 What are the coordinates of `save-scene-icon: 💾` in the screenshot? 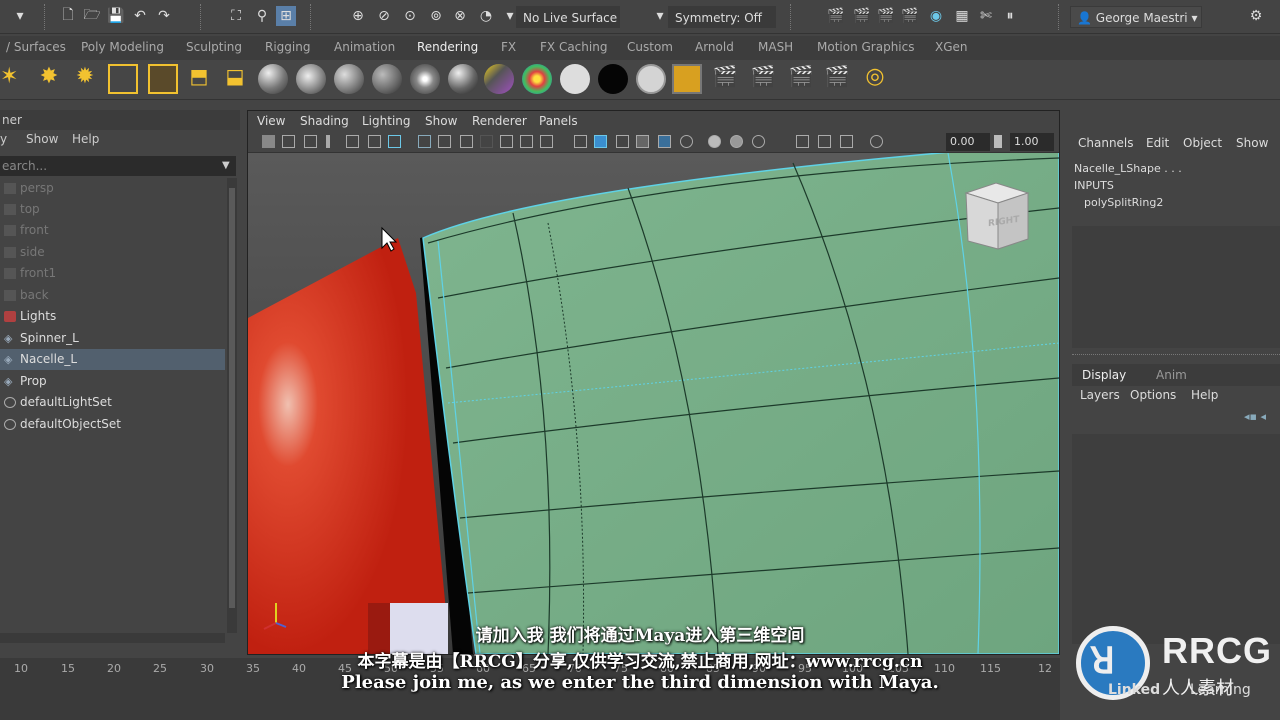 It's located at (116, 16).